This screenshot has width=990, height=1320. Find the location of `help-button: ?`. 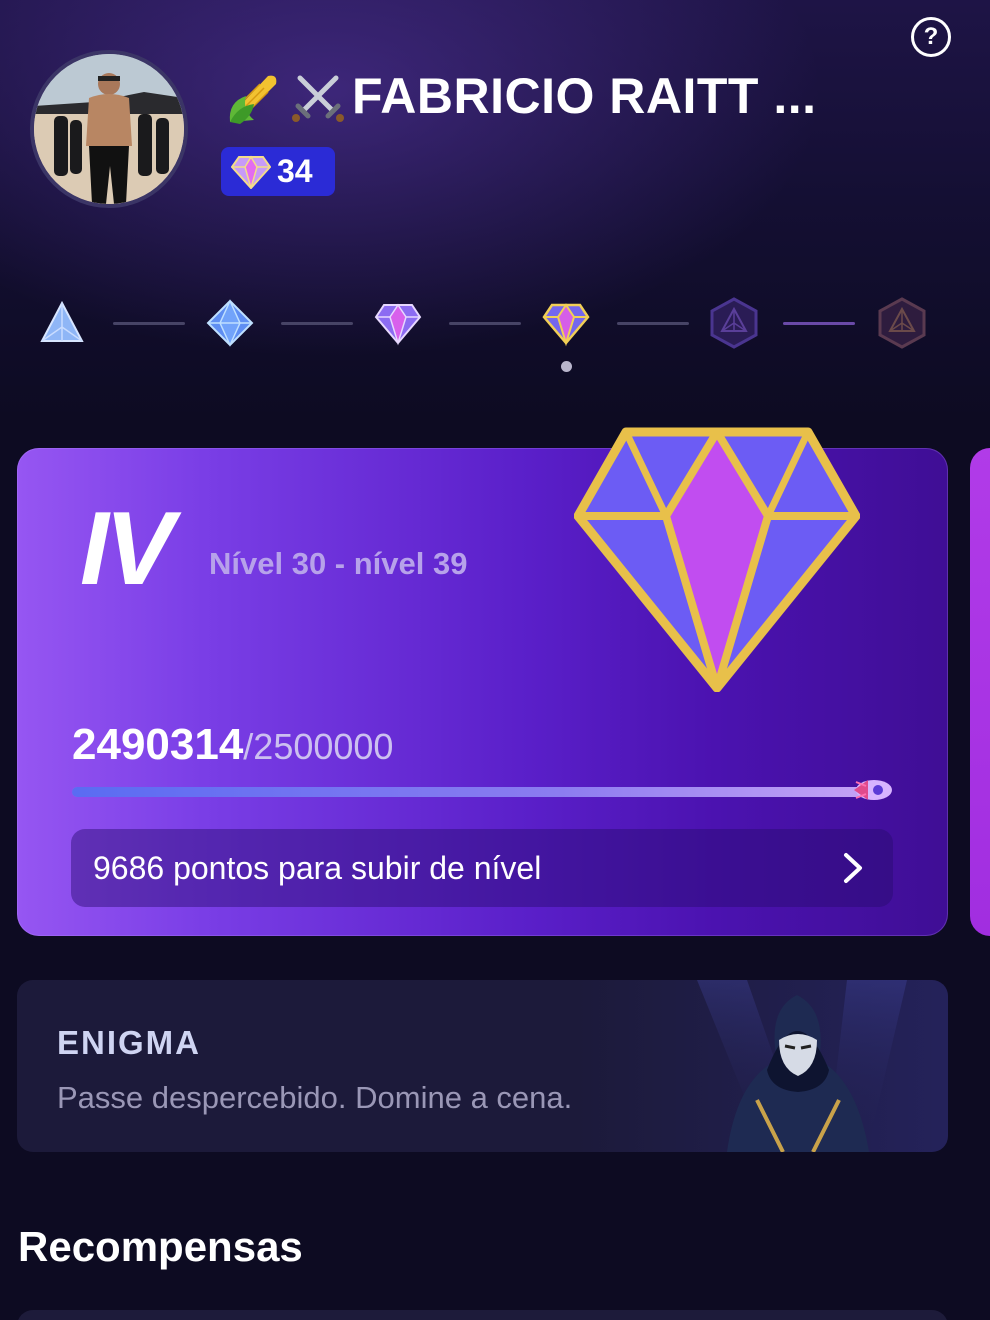

help-button: ? is located at coordinates (931, 37).